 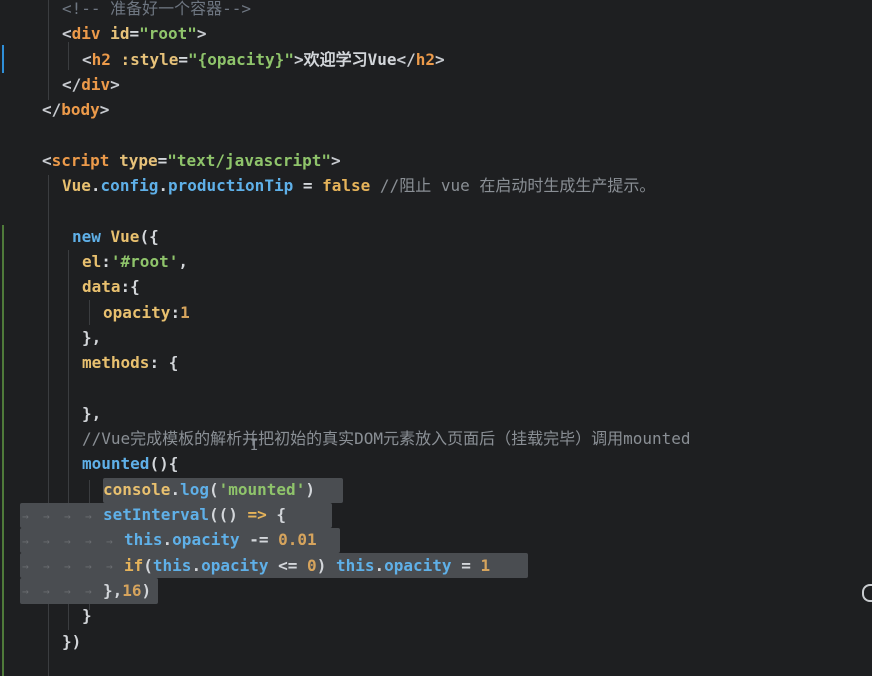 I want to click on code-line: console.log('mounted'), so click(x=436, y=489).